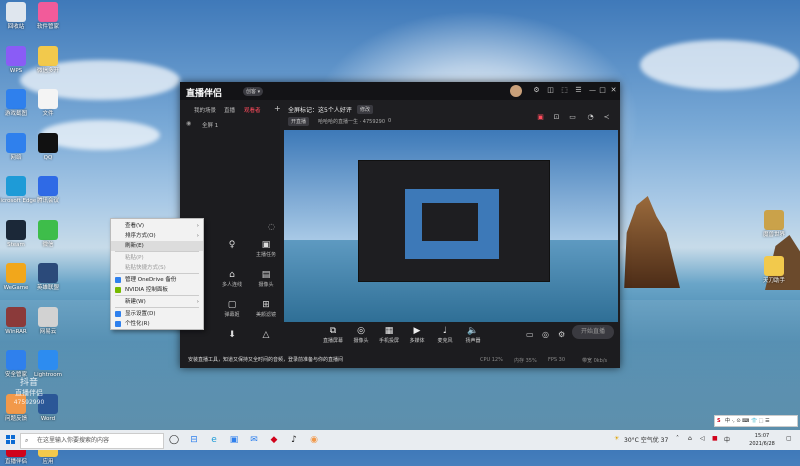  Describe the element at coordinates (157, 226) in the screenshot. I see `menu-item: 查看(V) ›` at that location.